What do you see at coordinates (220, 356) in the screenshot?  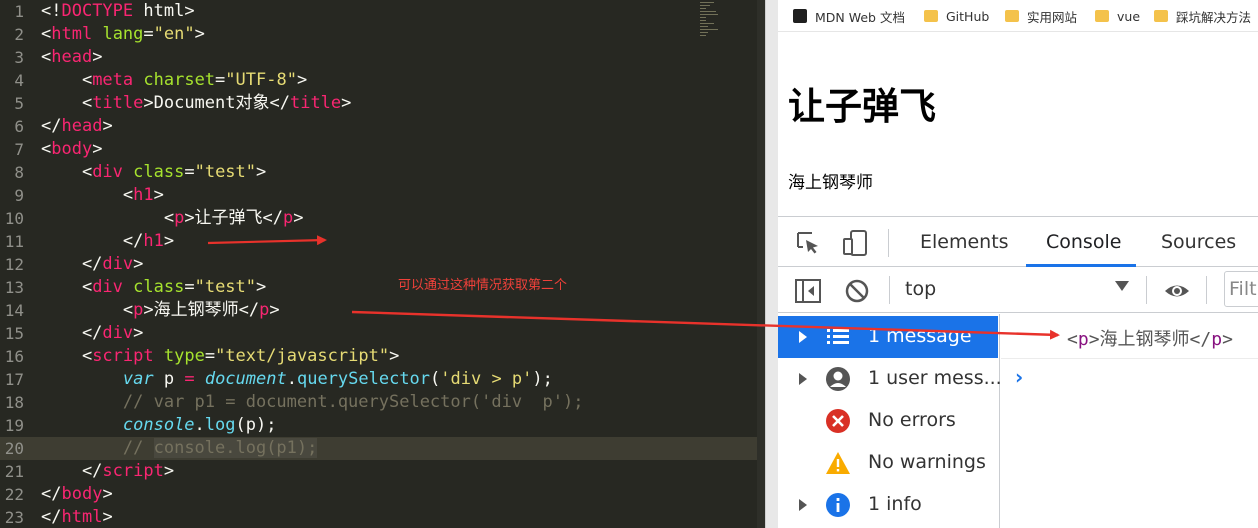 I see `code-text: <script type="text/javascript">` at bounding box center [220, 356].